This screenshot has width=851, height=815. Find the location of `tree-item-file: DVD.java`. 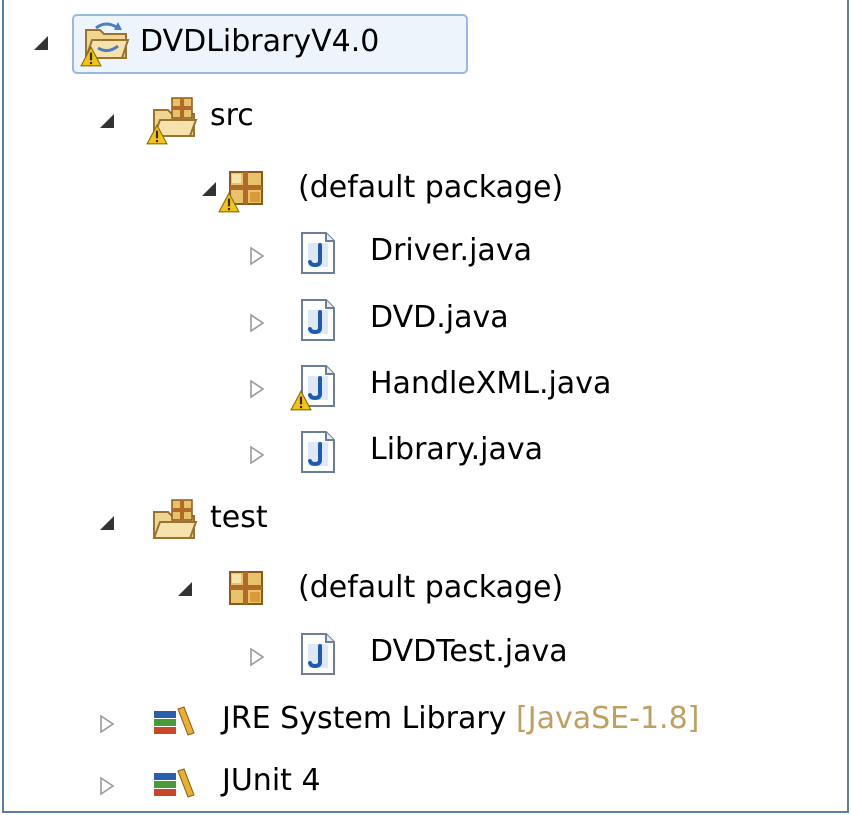

tree-item-file: DVD.java is located at coordinates (350, 320).